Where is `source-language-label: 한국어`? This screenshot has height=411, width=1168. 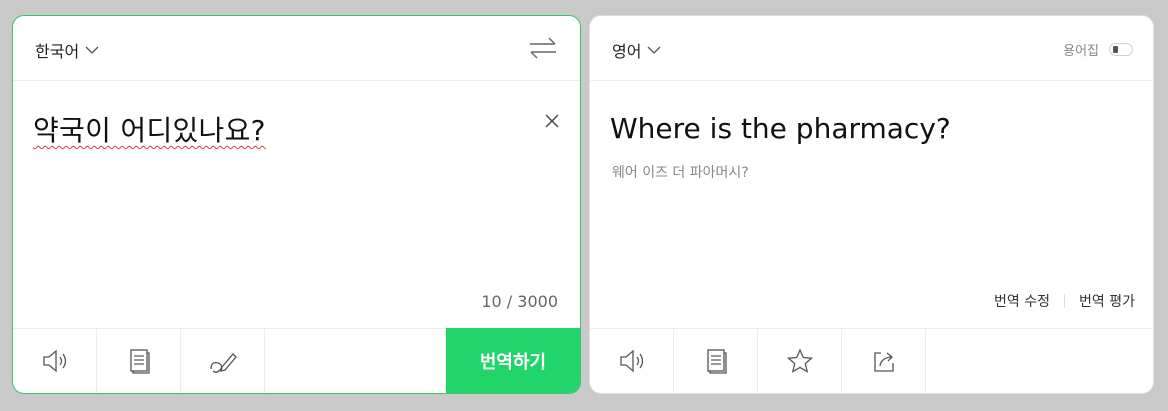 source-language-label: 한국어 is located at coordinates (57, 51).